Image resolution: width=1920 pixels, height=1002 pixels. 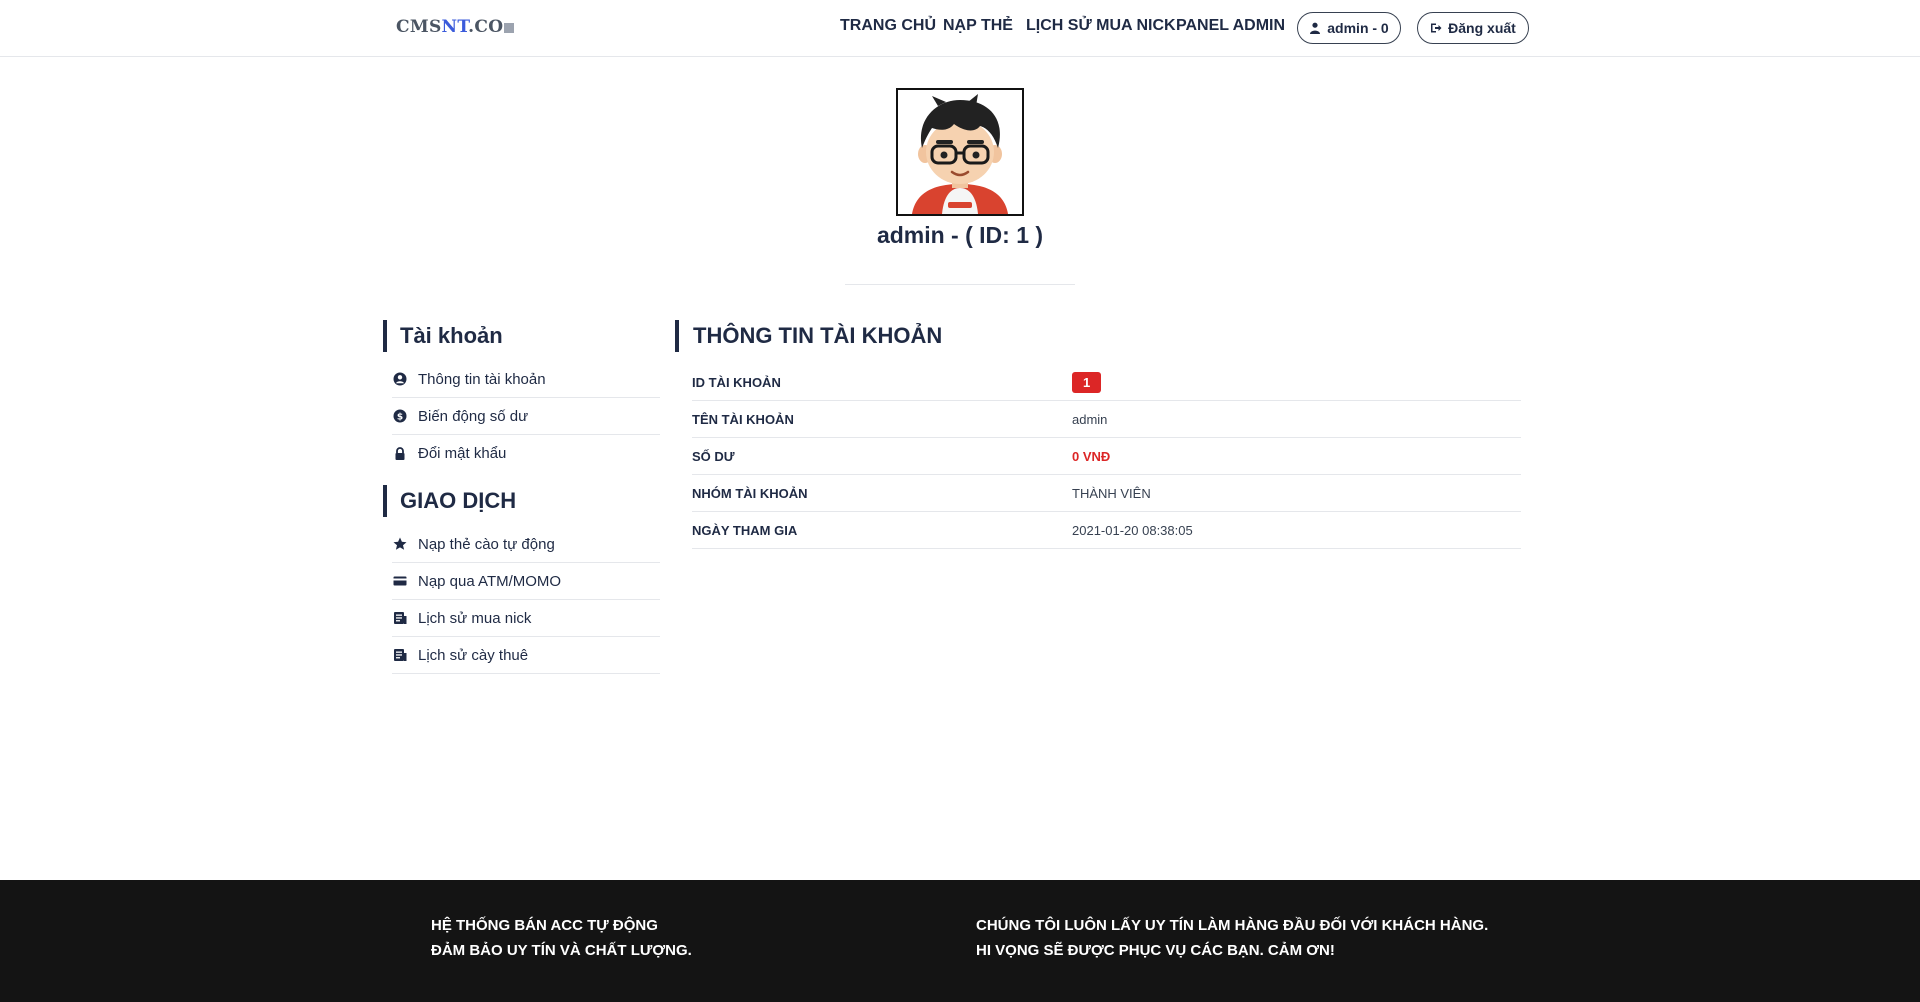 What do you see at coordinates (526, 379) in the screenshot?
I see `sidebar-item-account-info: Thông tin tài khoản` at bounding box center [526, 379].